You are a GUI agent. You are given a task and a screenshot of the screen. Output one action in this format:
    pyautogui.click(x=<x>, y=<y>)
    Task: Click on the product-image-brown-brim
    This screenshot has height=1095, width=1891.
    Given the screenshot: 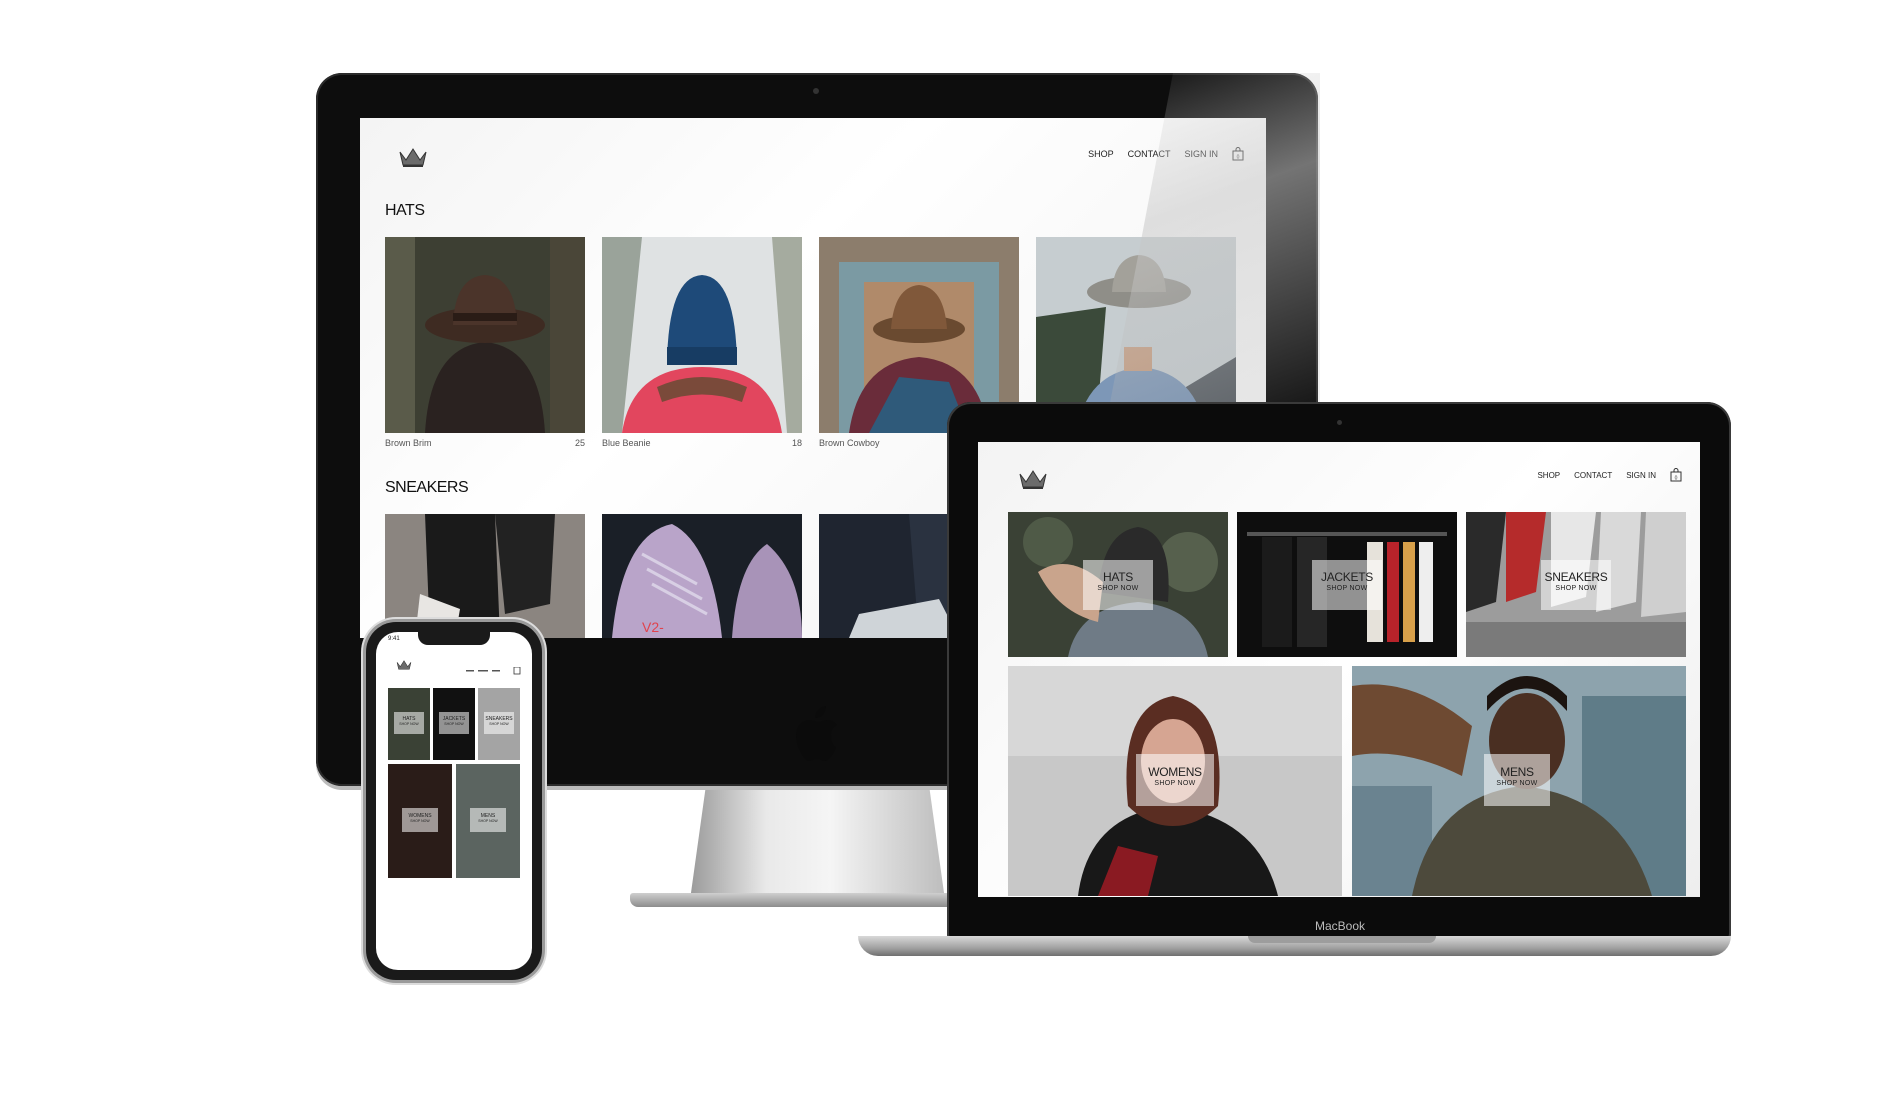 What is the action you would take?
    pyautogui.click(x=485, y=335)
    